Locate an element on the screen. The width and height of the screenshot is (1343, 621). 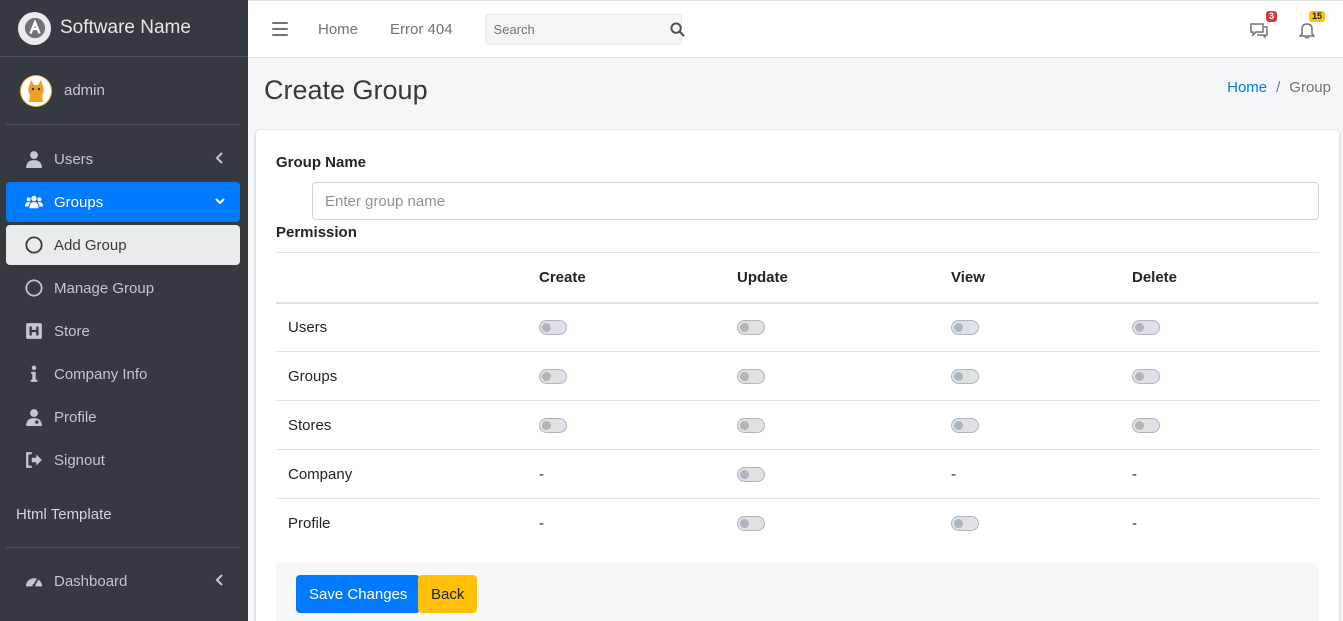
table-row: Users is located at coordinates (797, 327).